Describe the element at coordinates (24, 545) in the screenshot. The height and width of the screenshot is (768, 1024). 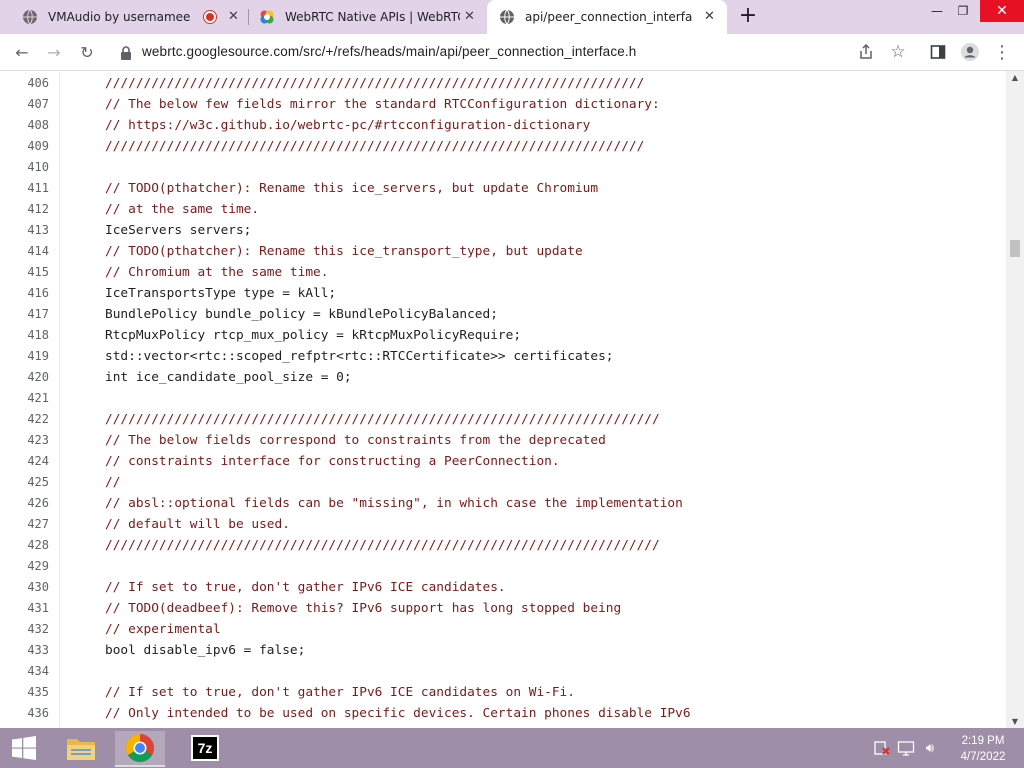
I see `line-number: 428` at that location.